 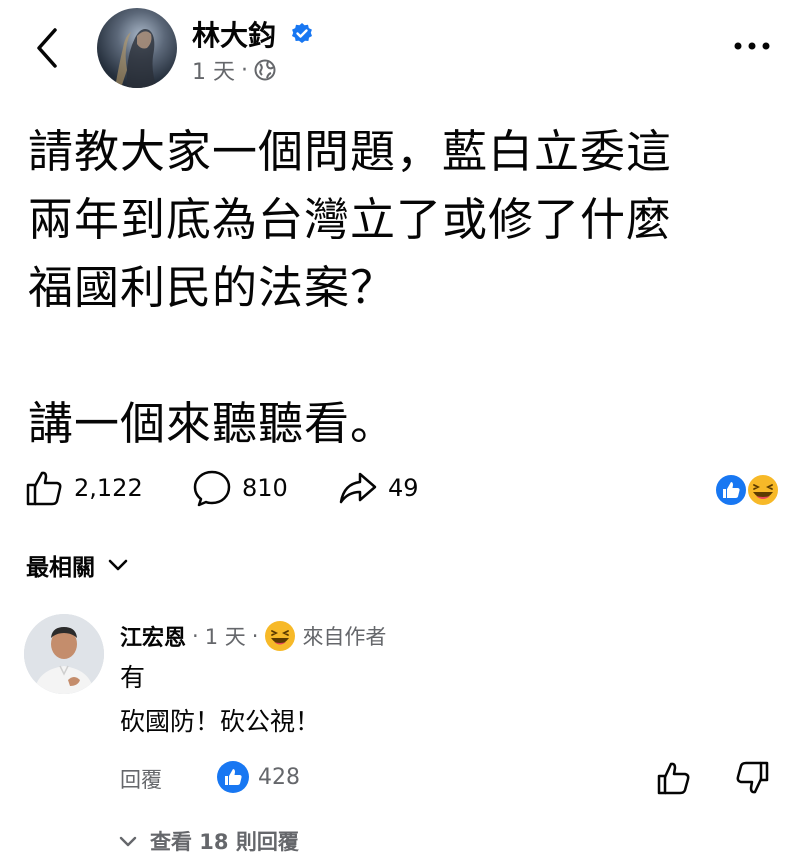 What do you see at coordinates (213, 70) in the screenshot?
I see `post-time: 1 天` at bounding box center [213, 70].